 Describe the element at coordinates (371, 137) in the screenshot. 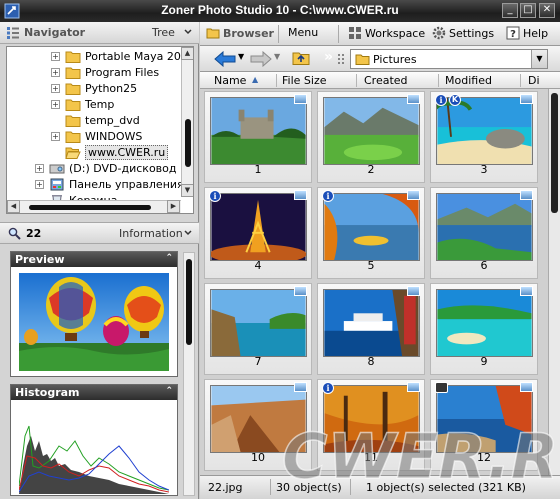

I see `thumbnail-item: 2` at that location.